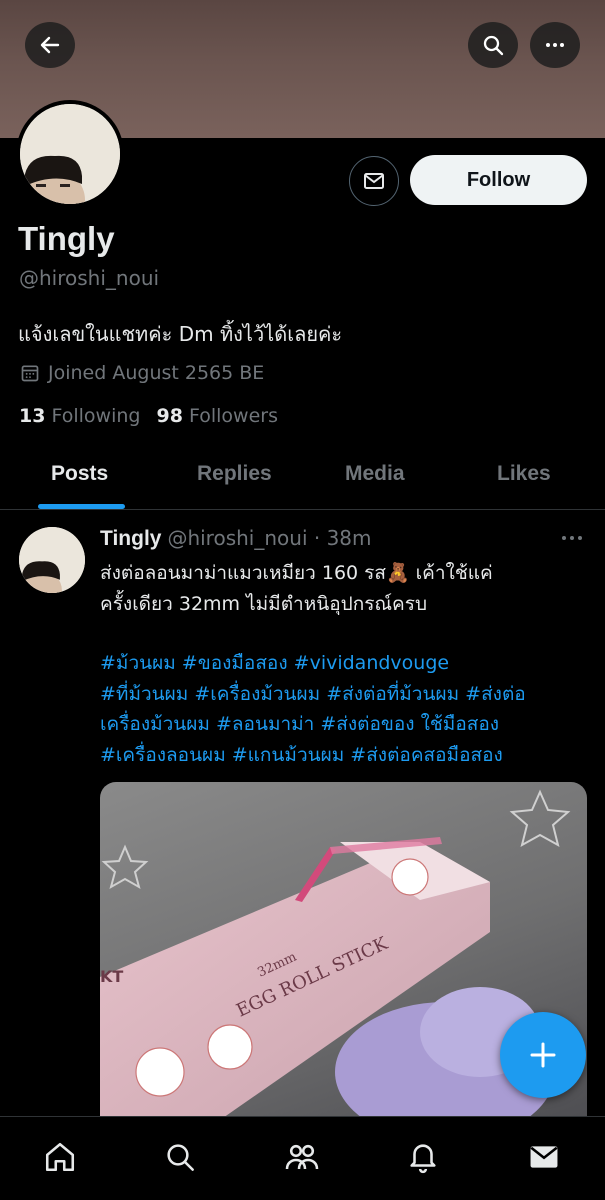  I want to click on home-icon, so click(60, 1157).